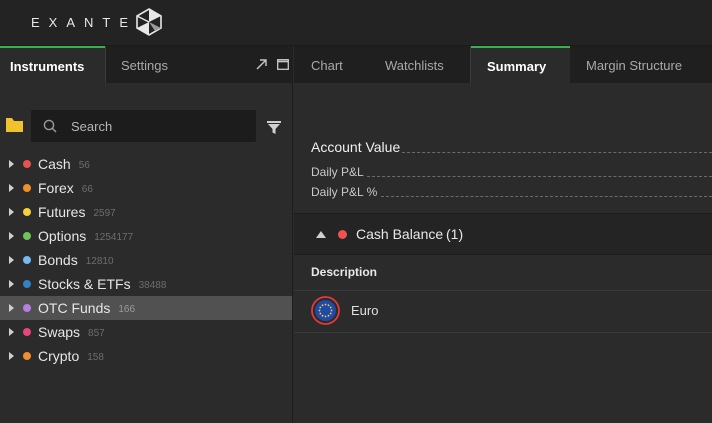 The width and height of the screenshot is (712, 423). Describe the element at coordinates (321, 234) in the screenshot. I see `collapse-caret-icon` at that location.